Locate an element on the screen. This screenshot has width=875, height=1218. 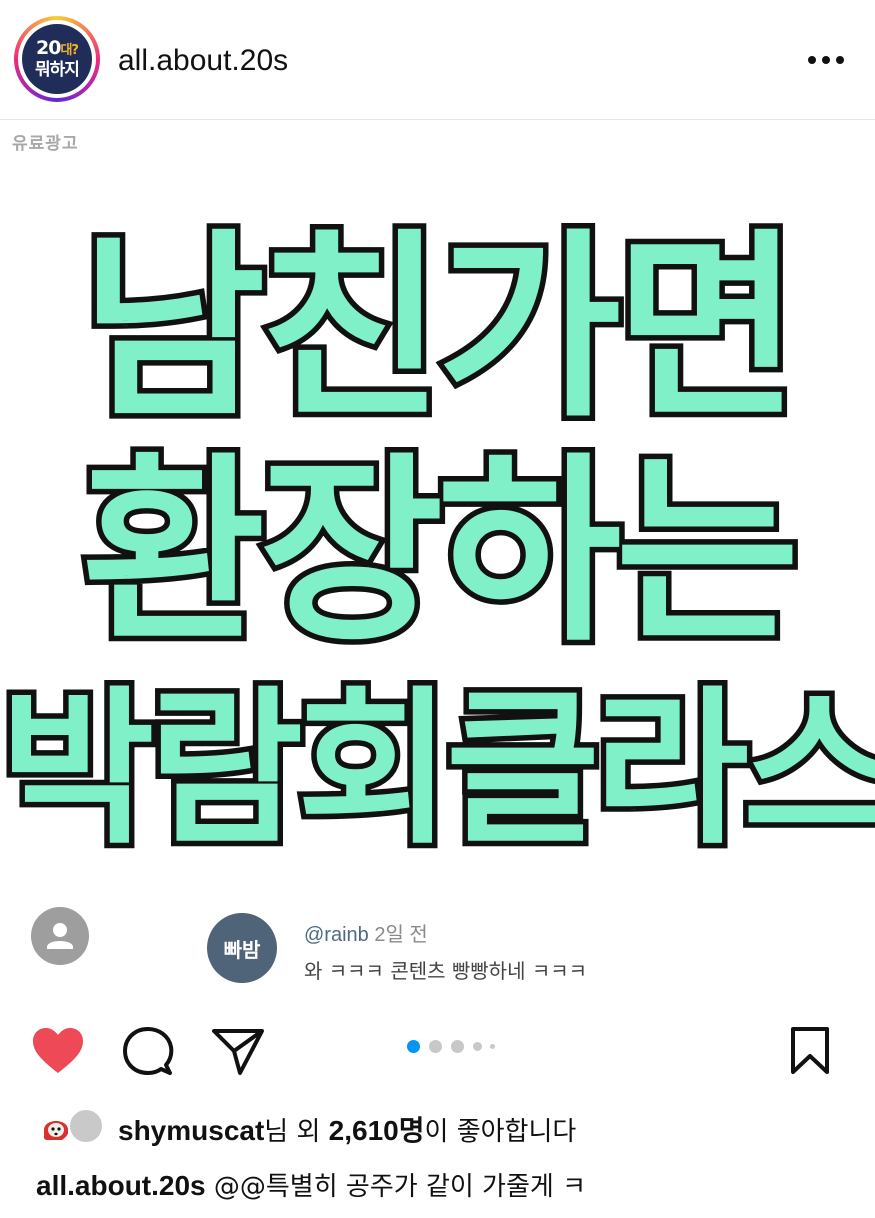
comment-avatar: 빠밤 is located at coordinates (242, 948).